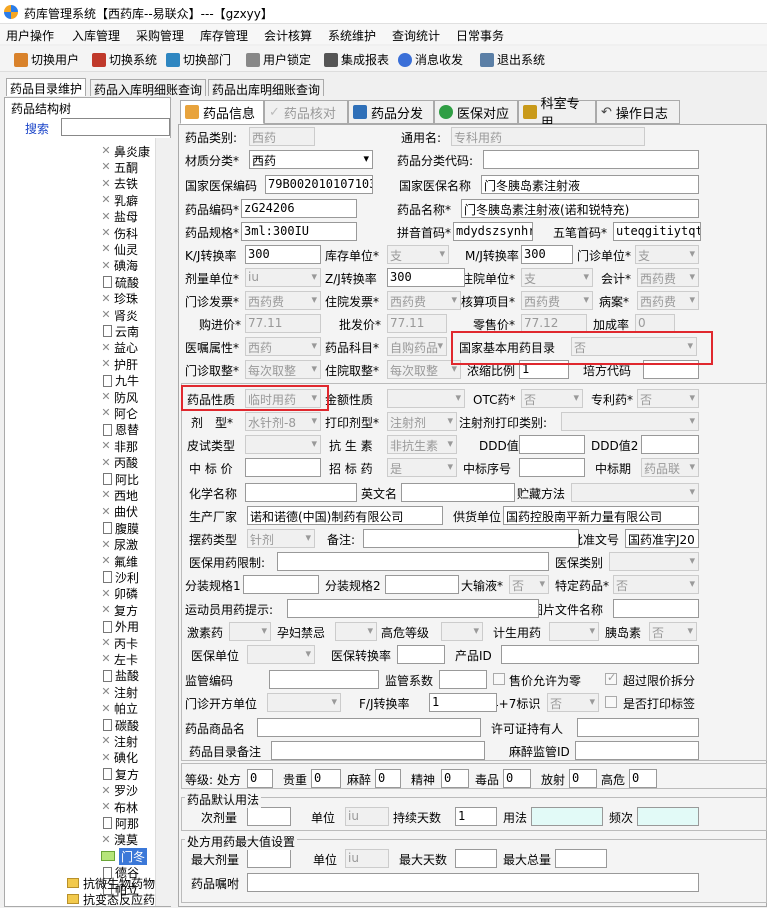 This screenshot has width=767, height=908. What do you see at coordinates (476, 816) in the screenshot?
I see `cxts-field: 1` at bounding box center [476, 816].